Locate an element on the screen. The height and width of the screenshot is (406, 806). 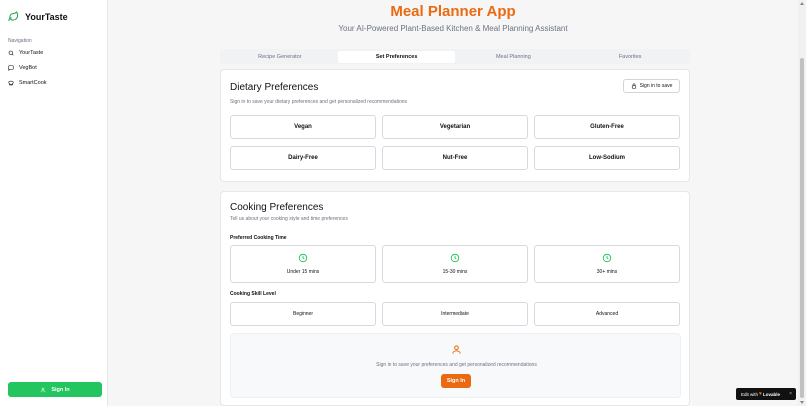
scrollbar-thumb is located at coordinates (802, 228).